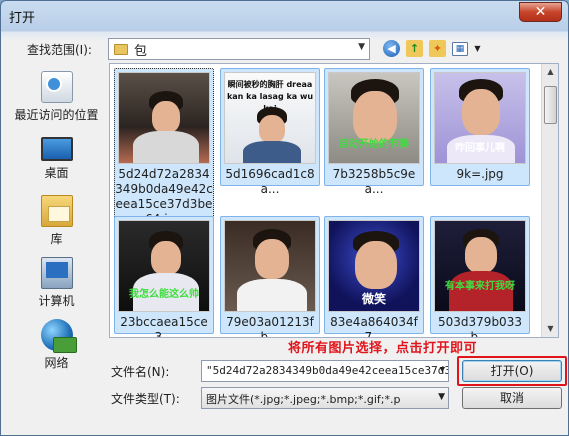 The width and height of the screenshot is (569, 436). What do you see at coordinates (239, 49) in the screenshot?
I see `look-in-dropdown: 包 ▼` at bounding box center [239, 49].